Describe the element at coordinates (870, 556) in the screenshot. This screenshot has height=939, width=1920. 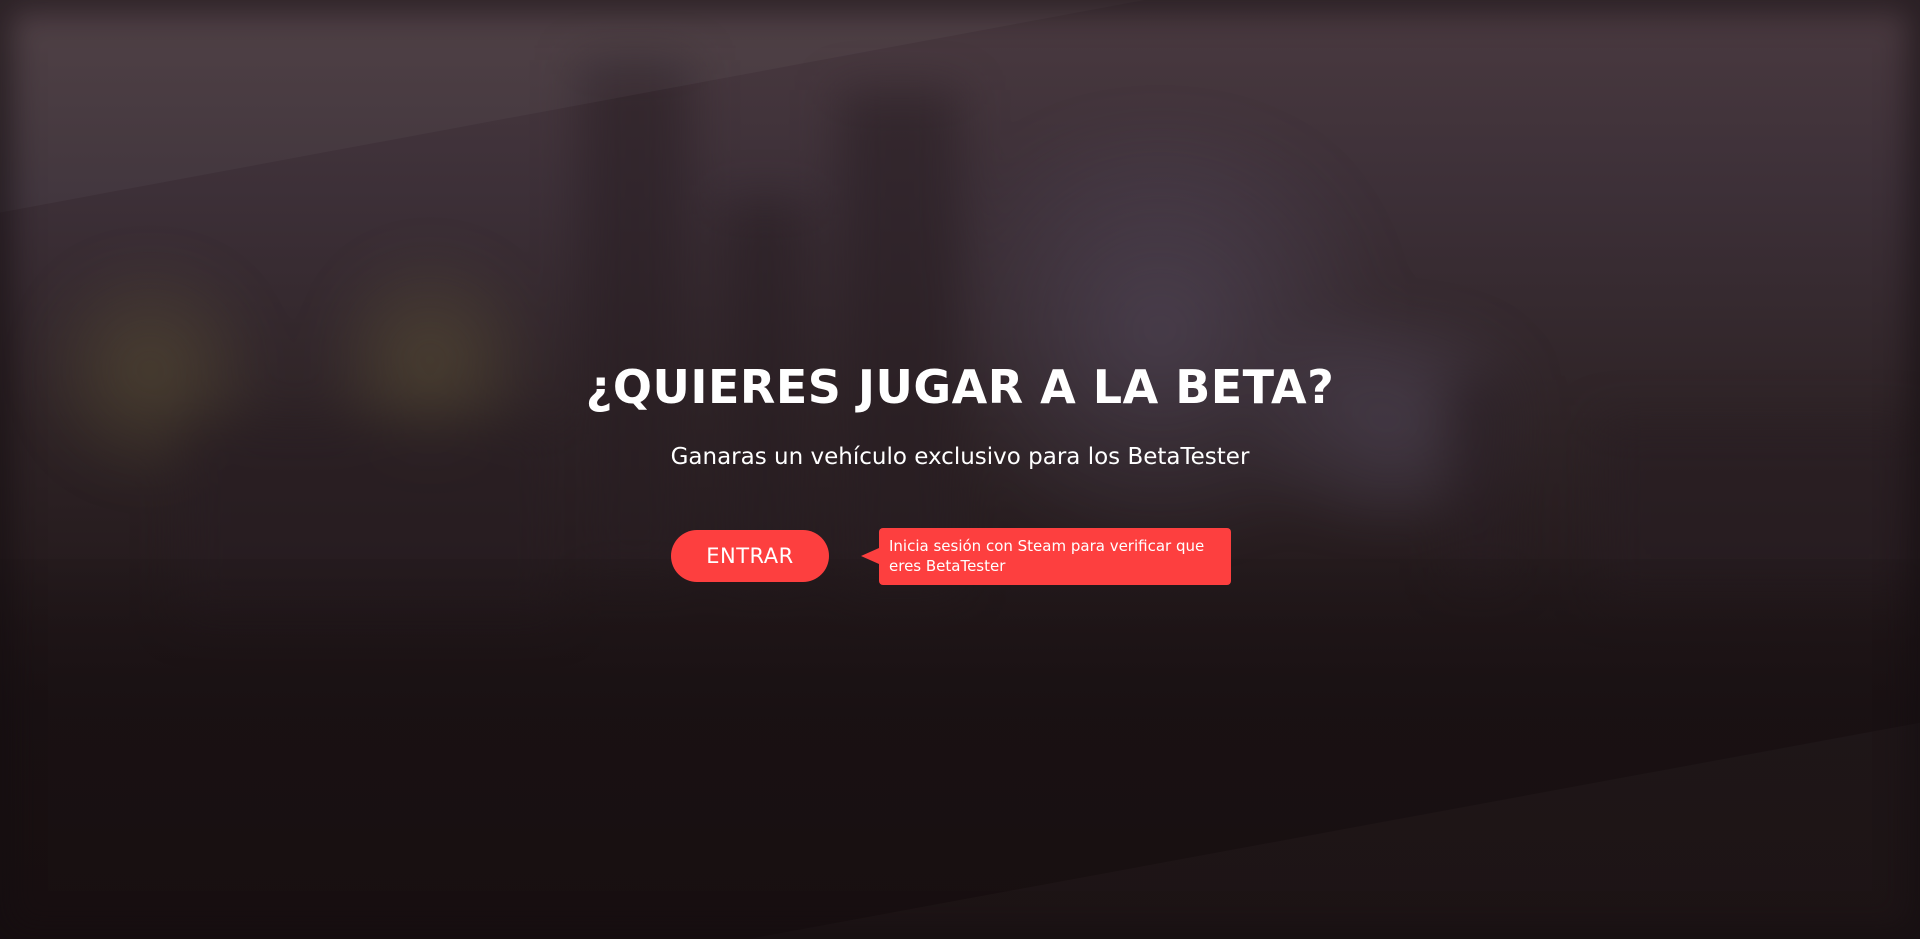
I see `tooltip-arrow` at that location.